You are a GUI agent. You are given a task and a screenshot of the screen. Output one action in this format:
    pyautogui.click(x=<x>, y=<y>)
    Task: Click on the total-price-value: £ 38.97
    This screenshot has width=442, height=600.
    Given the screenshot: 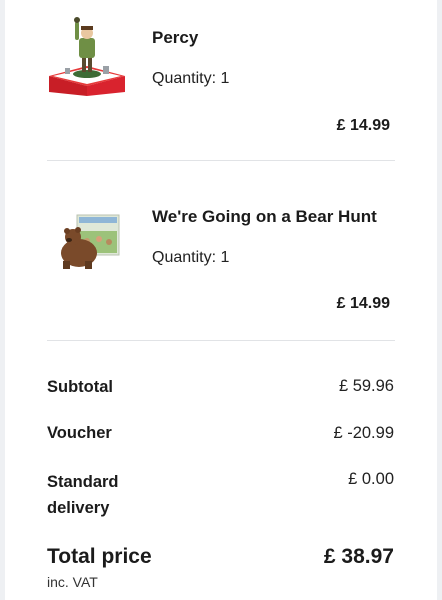 What is the action you would take?
    pyautogui.click(x=358, y=556)
    